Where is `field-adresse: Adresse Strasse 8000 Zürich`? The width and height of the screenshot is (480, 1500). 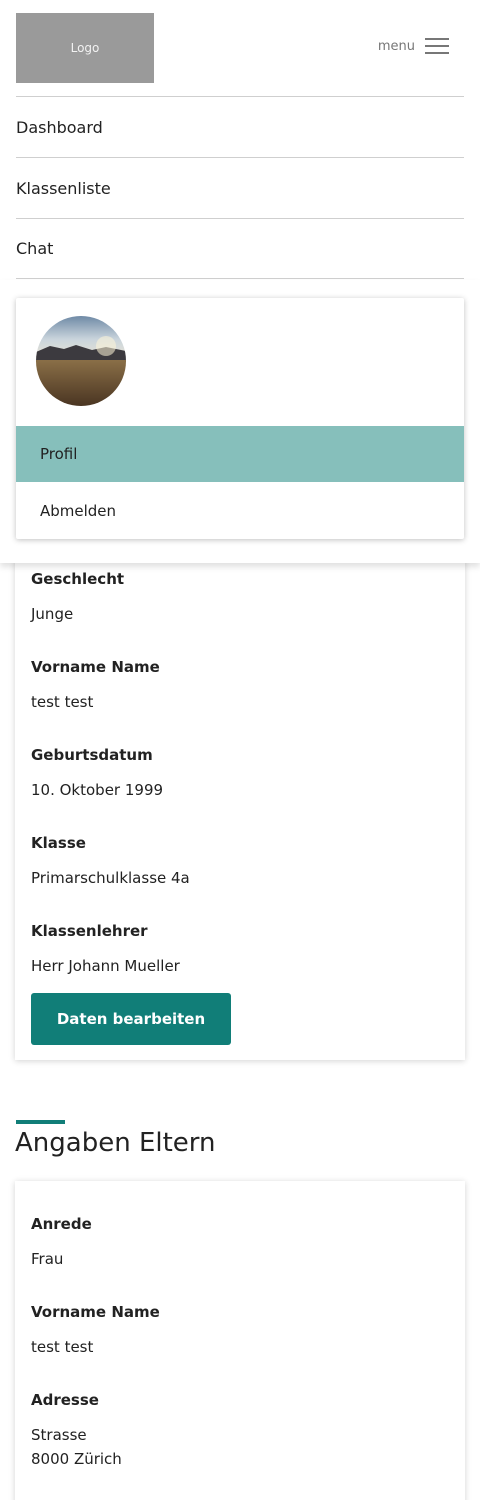 field-adresse: Adresse Strasse 8000 Zürich is located at coordinates (76, 1431).